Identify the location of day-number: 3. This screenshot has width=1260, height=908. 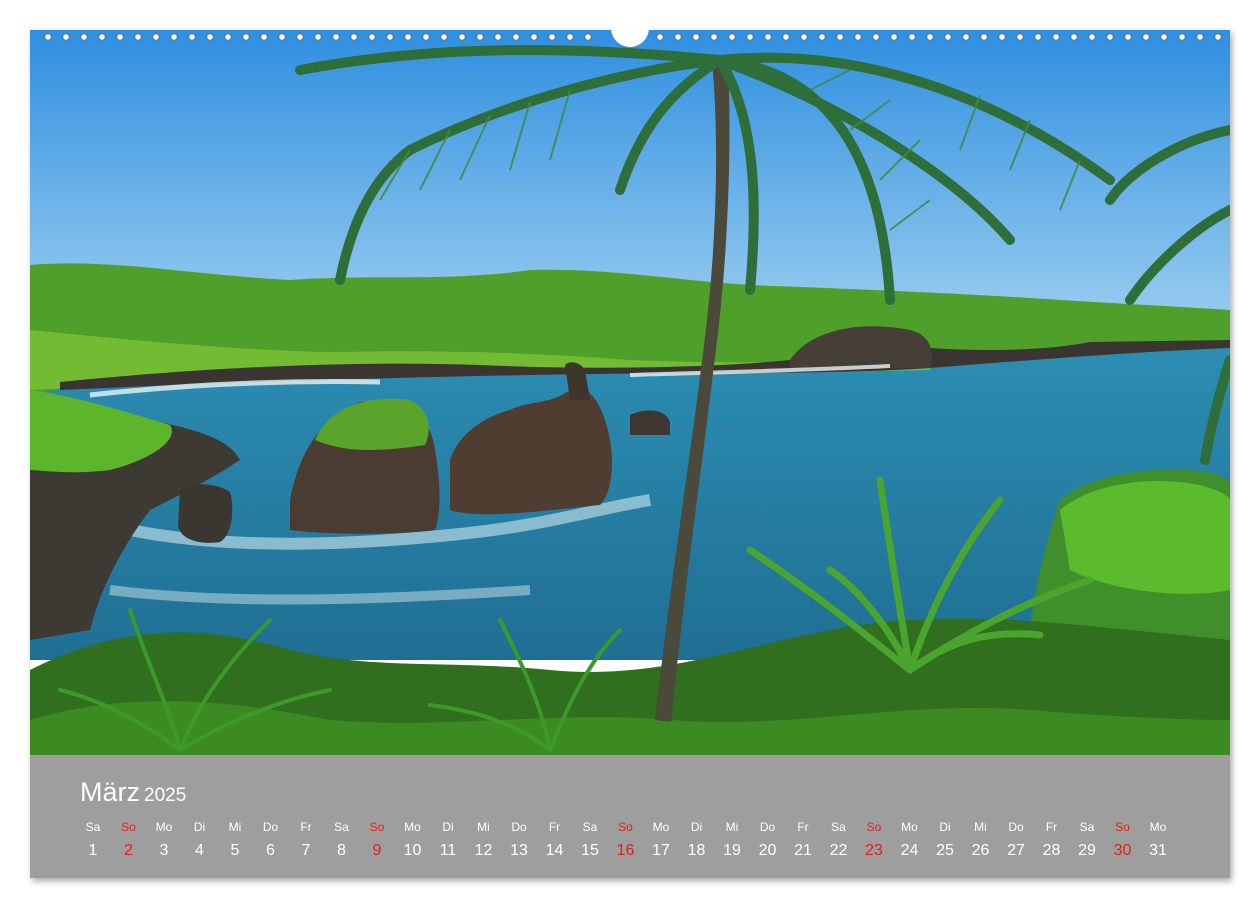
(164, 850).